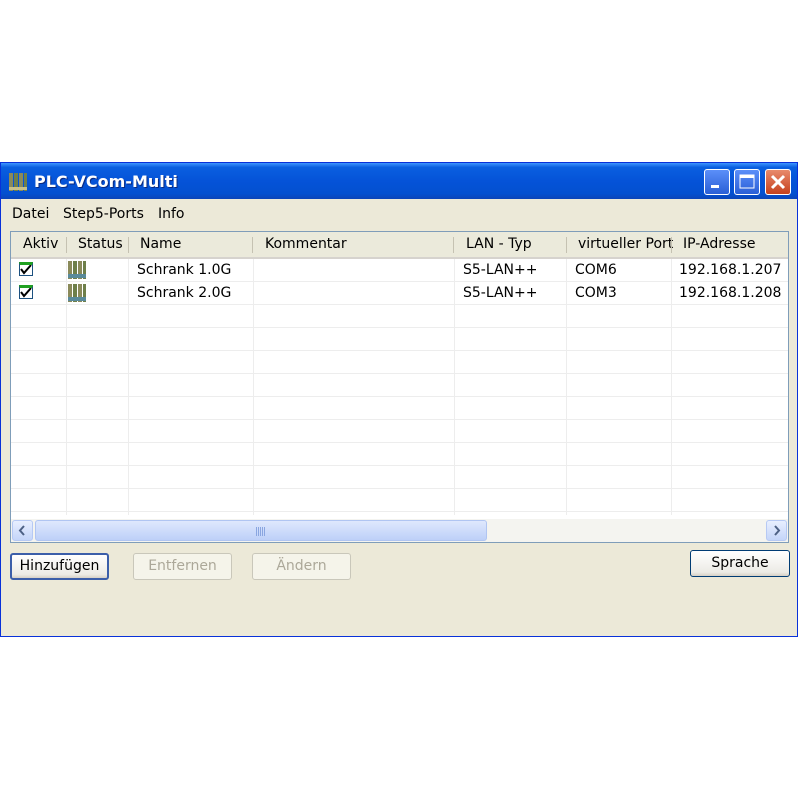 The image size is (800, 800). I want to click on close-icon, so click(778, 182).